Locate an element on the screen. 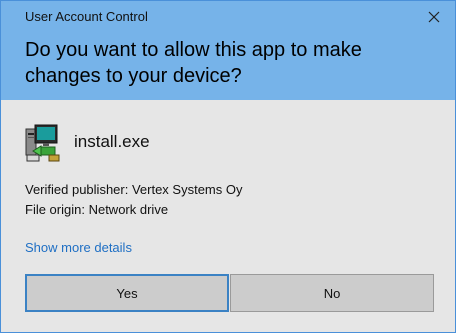 This screenshot has width=456, height=333. installer-icon is located at coordinates (42, 143).